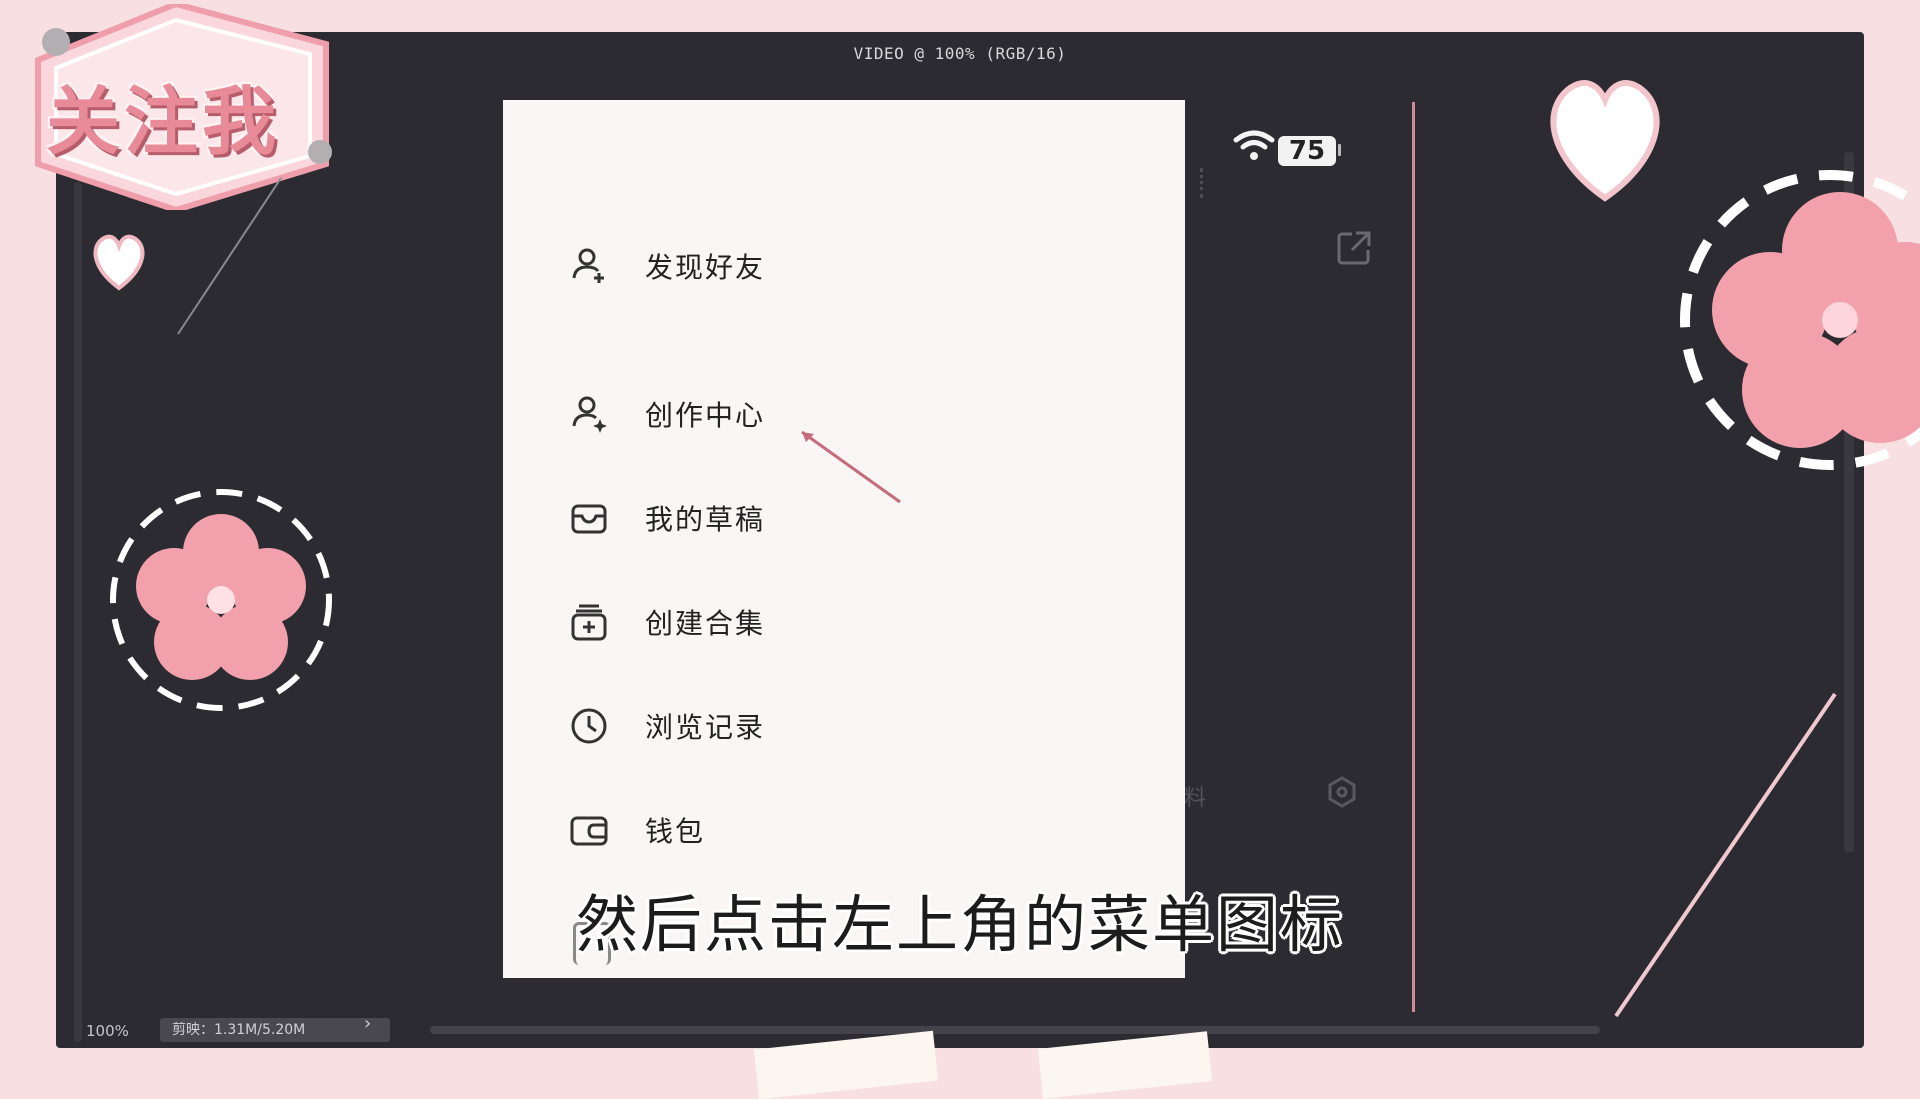 The width and height of the screenshot is (1920, 1099). I want to click on external-link-icon, so click(1354, 248).